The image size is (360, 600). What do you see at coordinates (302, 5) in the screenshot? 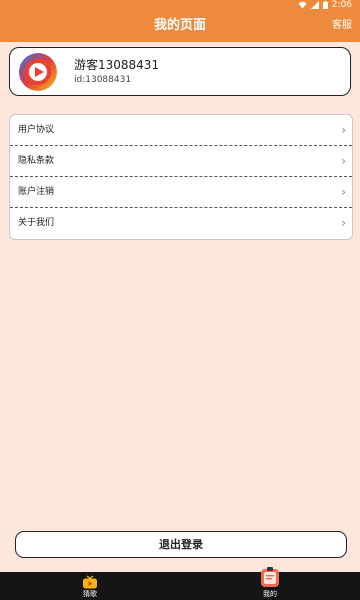
I see `wifi-icon` at bounding box center [302, 5].